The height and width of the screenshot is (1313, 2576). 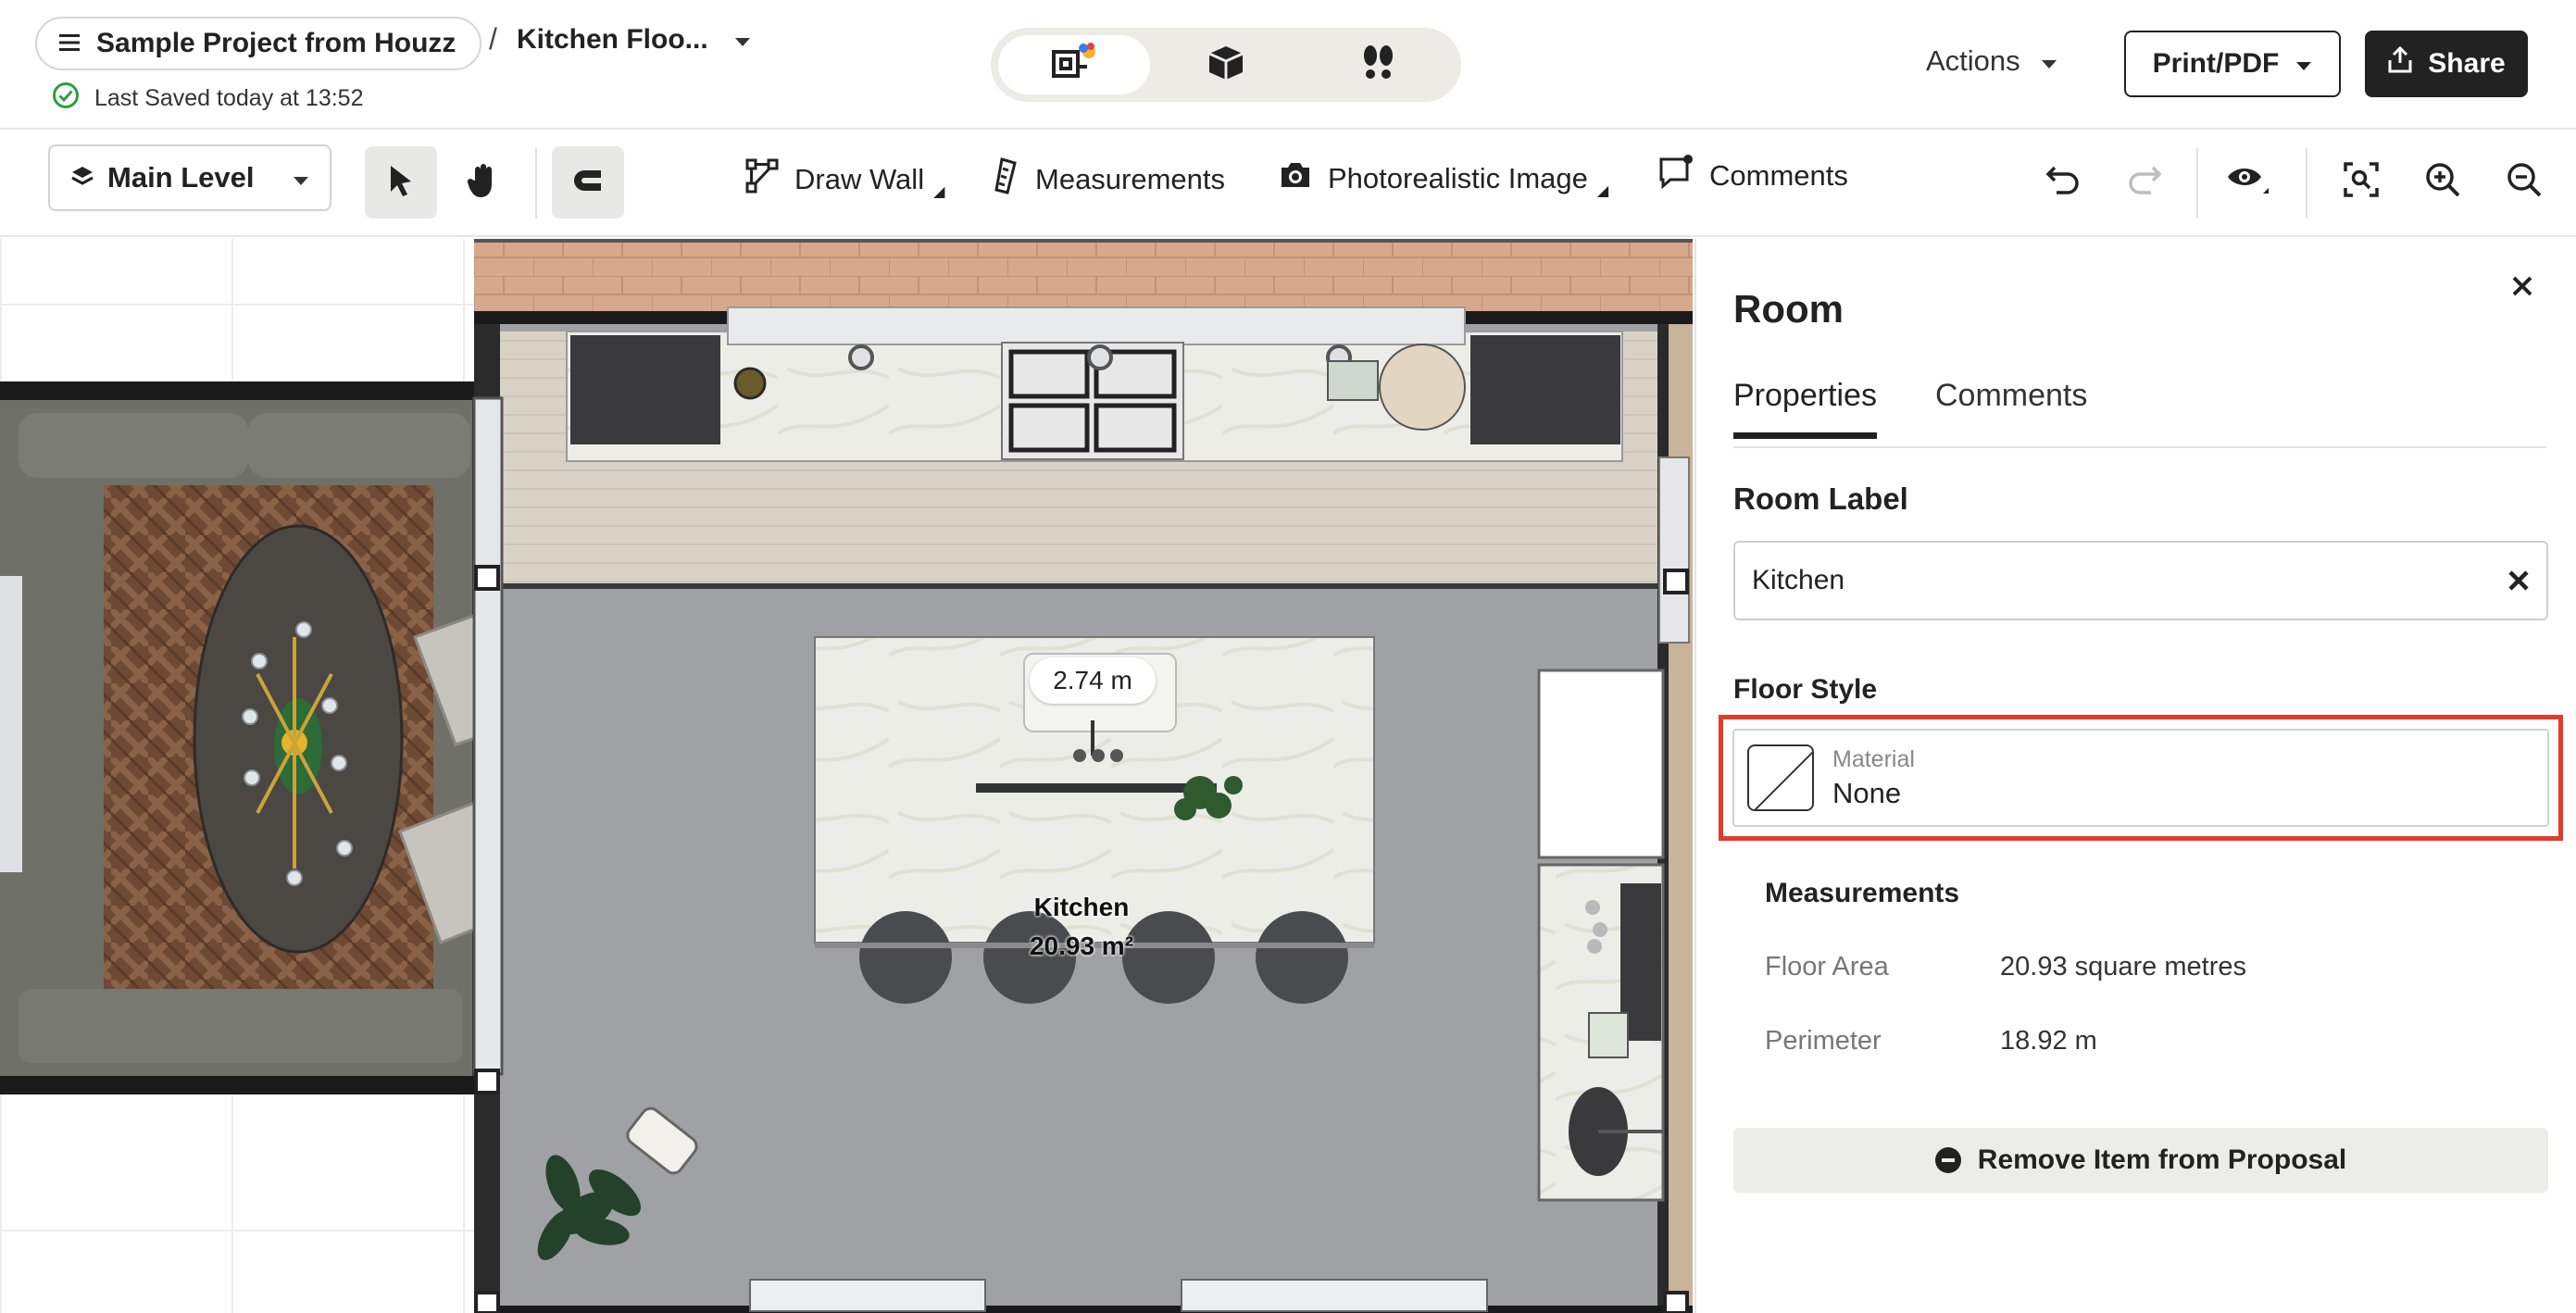 I want to click on remove-from-proposal-button: Remove Item from Proposal, so click(x=2141, y=1160).